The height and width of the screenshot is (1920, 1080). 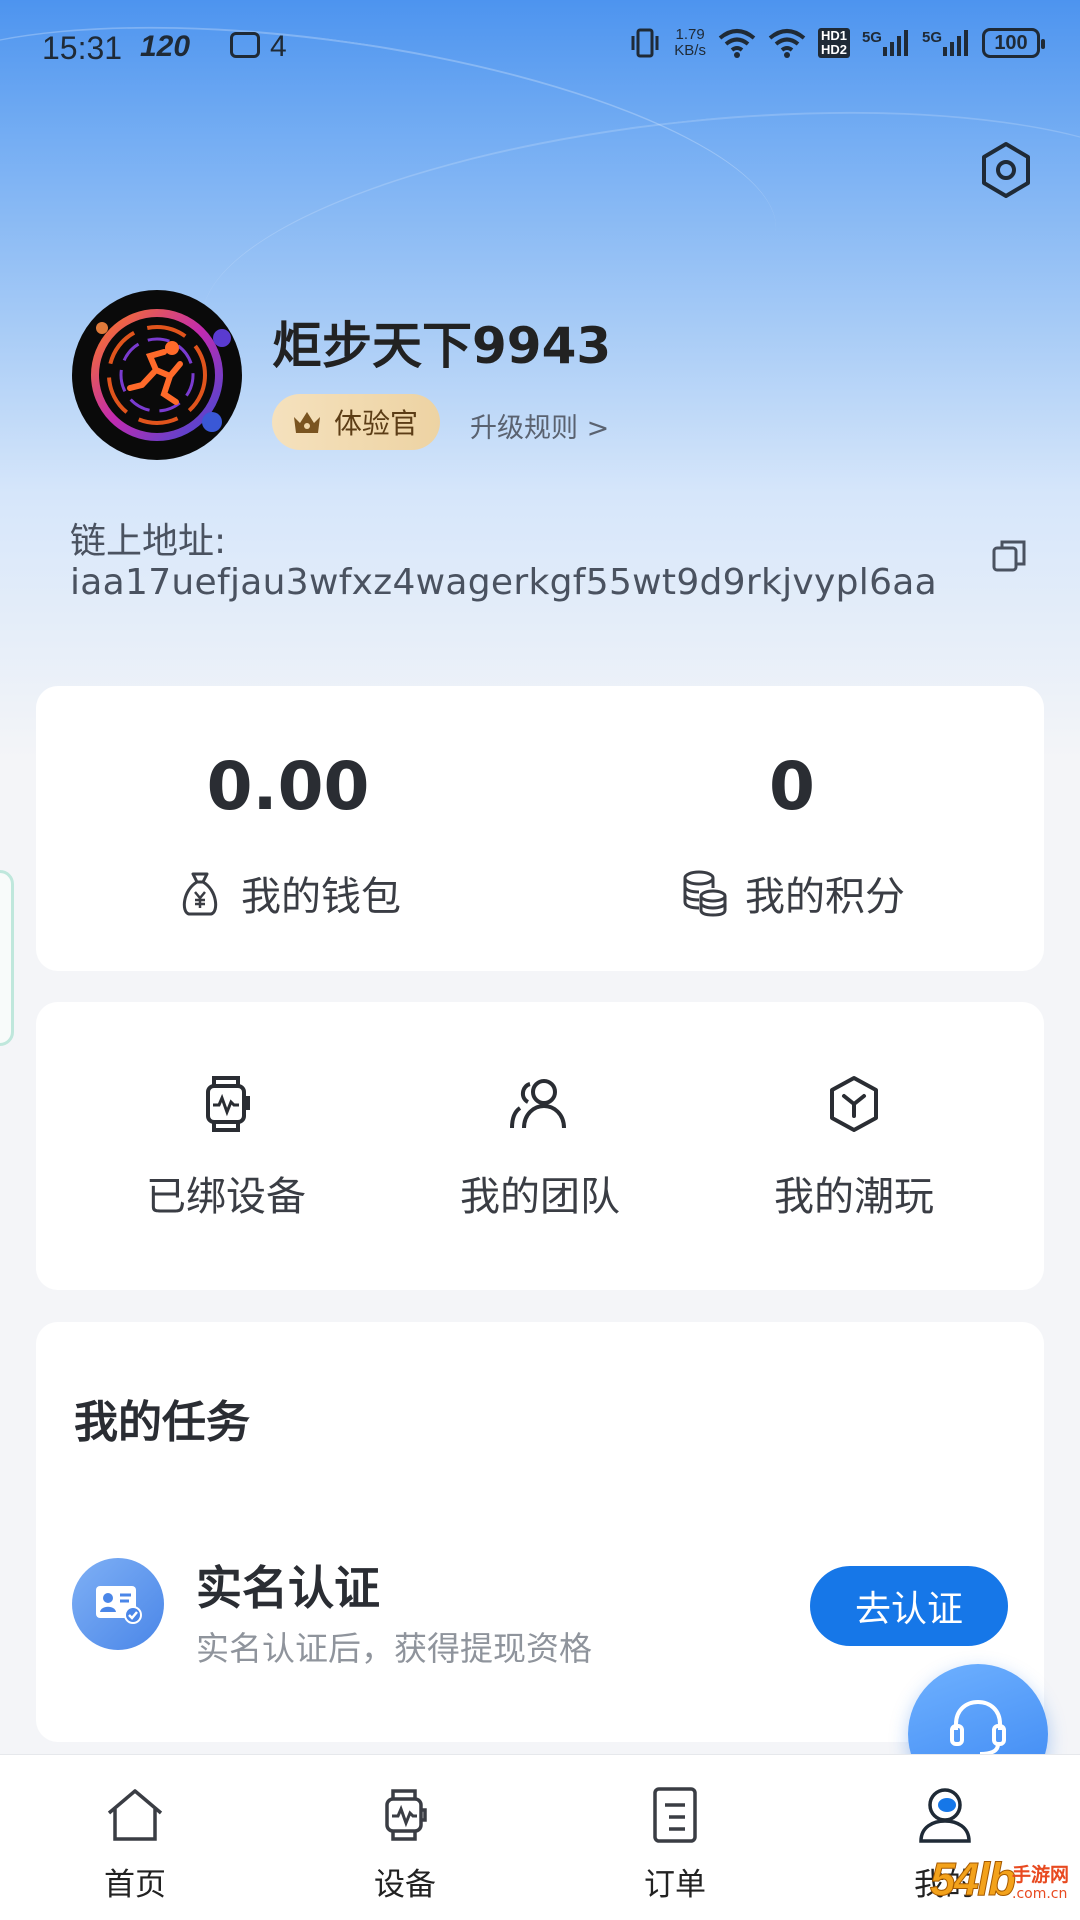 I want to click on profile-icon, so click(x=945, y=1815).